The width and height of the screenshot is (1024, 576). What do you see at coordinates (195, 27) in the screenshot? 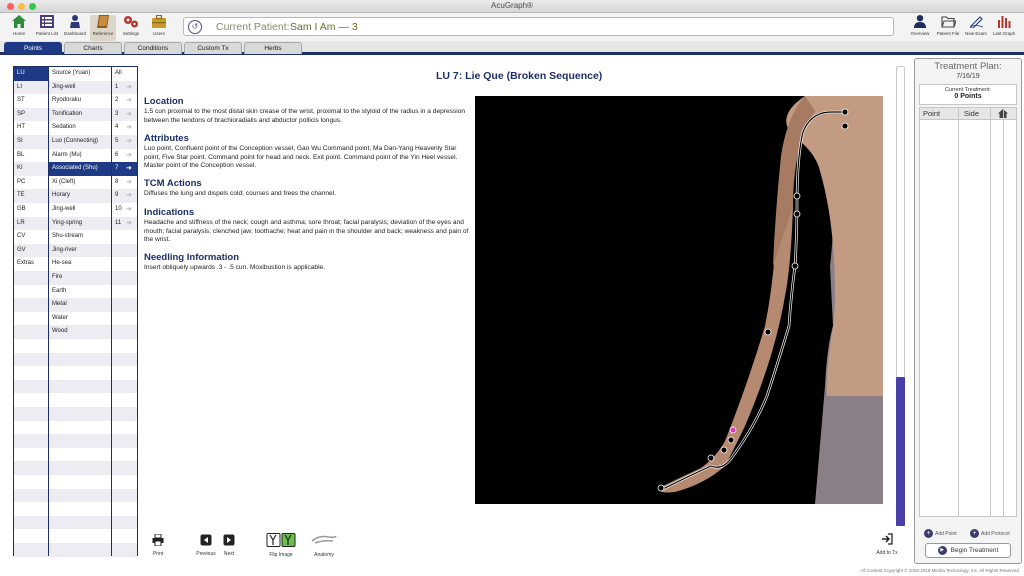
I see `history-icon: ↺` at bounding box center [195, 27].